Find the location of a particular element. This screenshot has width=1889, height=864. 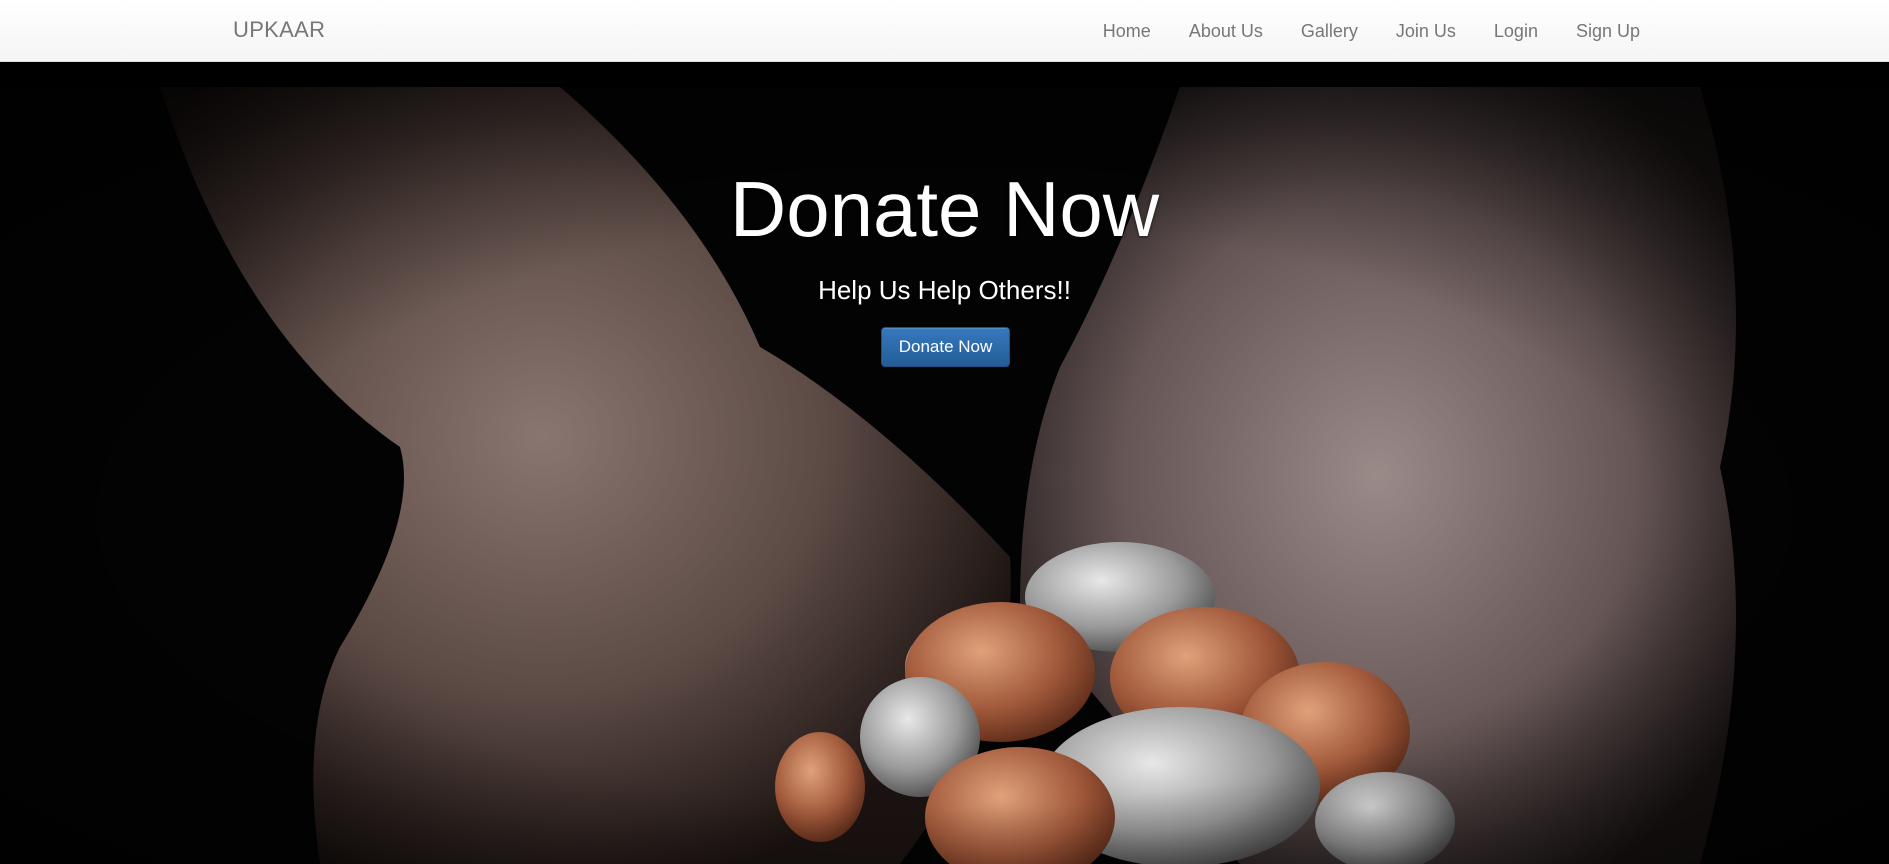

nav-link-join-us: Join Us is located at coordinates (1426, 31).